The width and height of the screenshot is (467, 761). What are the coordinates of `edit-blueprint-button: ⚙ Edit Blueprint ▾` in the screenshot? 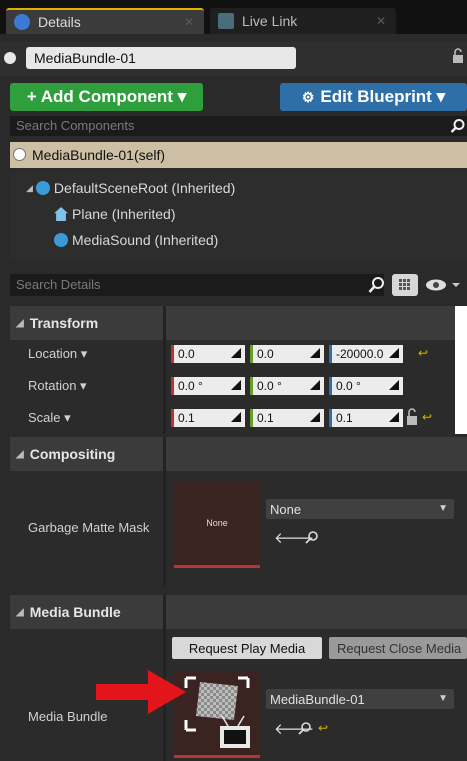 It's located at (373, 97).